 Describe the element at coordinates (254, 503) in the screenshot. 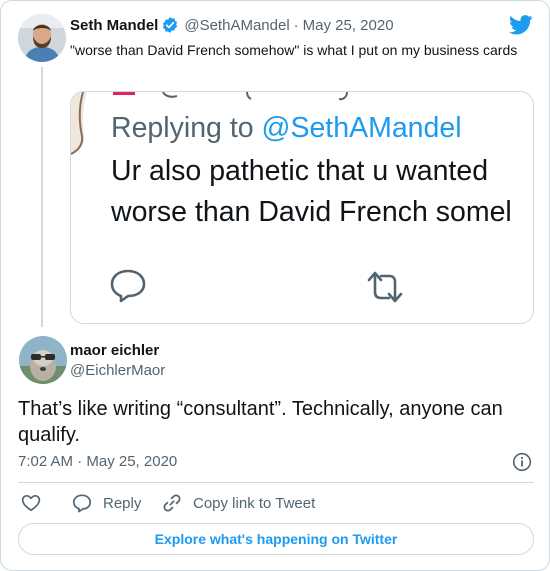

I see `copy-link-label: Copy link to Tweet` at that location.